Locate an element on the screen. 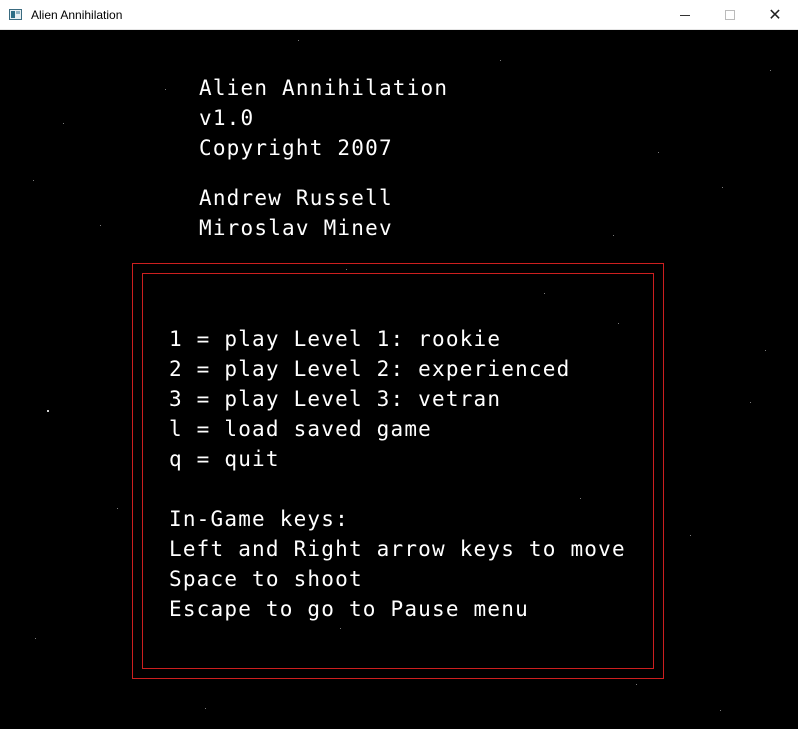  close-icon: ✕ is located at coordinates (775, 14).